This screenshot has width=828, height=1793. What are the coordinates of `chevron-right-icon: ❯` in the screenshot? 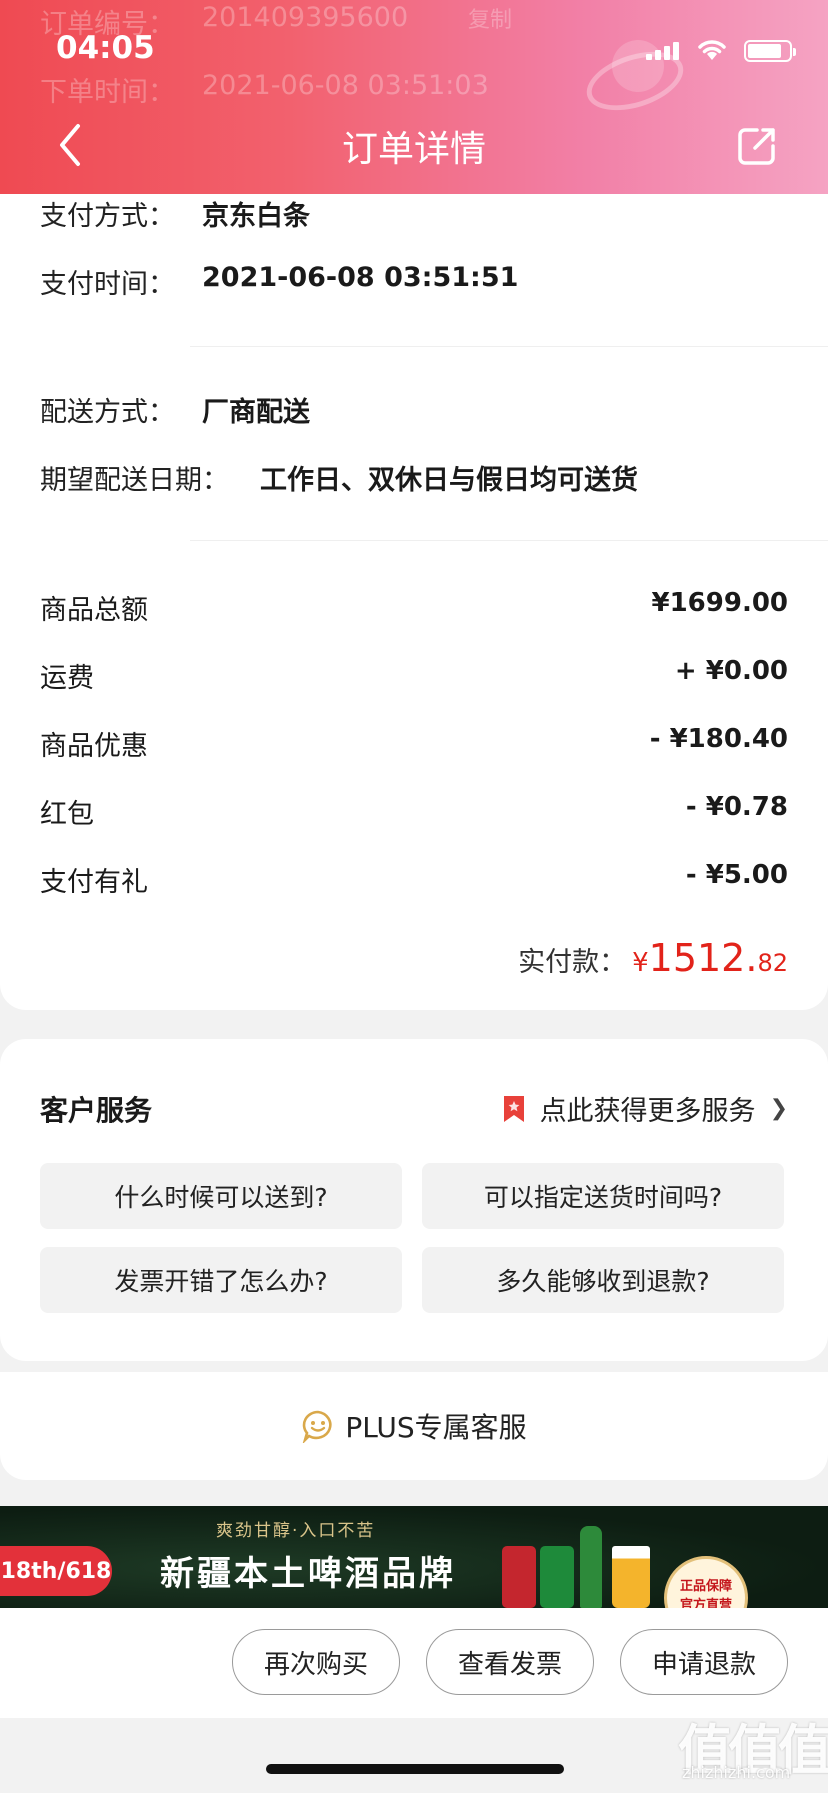 It's located at (778, 1108).